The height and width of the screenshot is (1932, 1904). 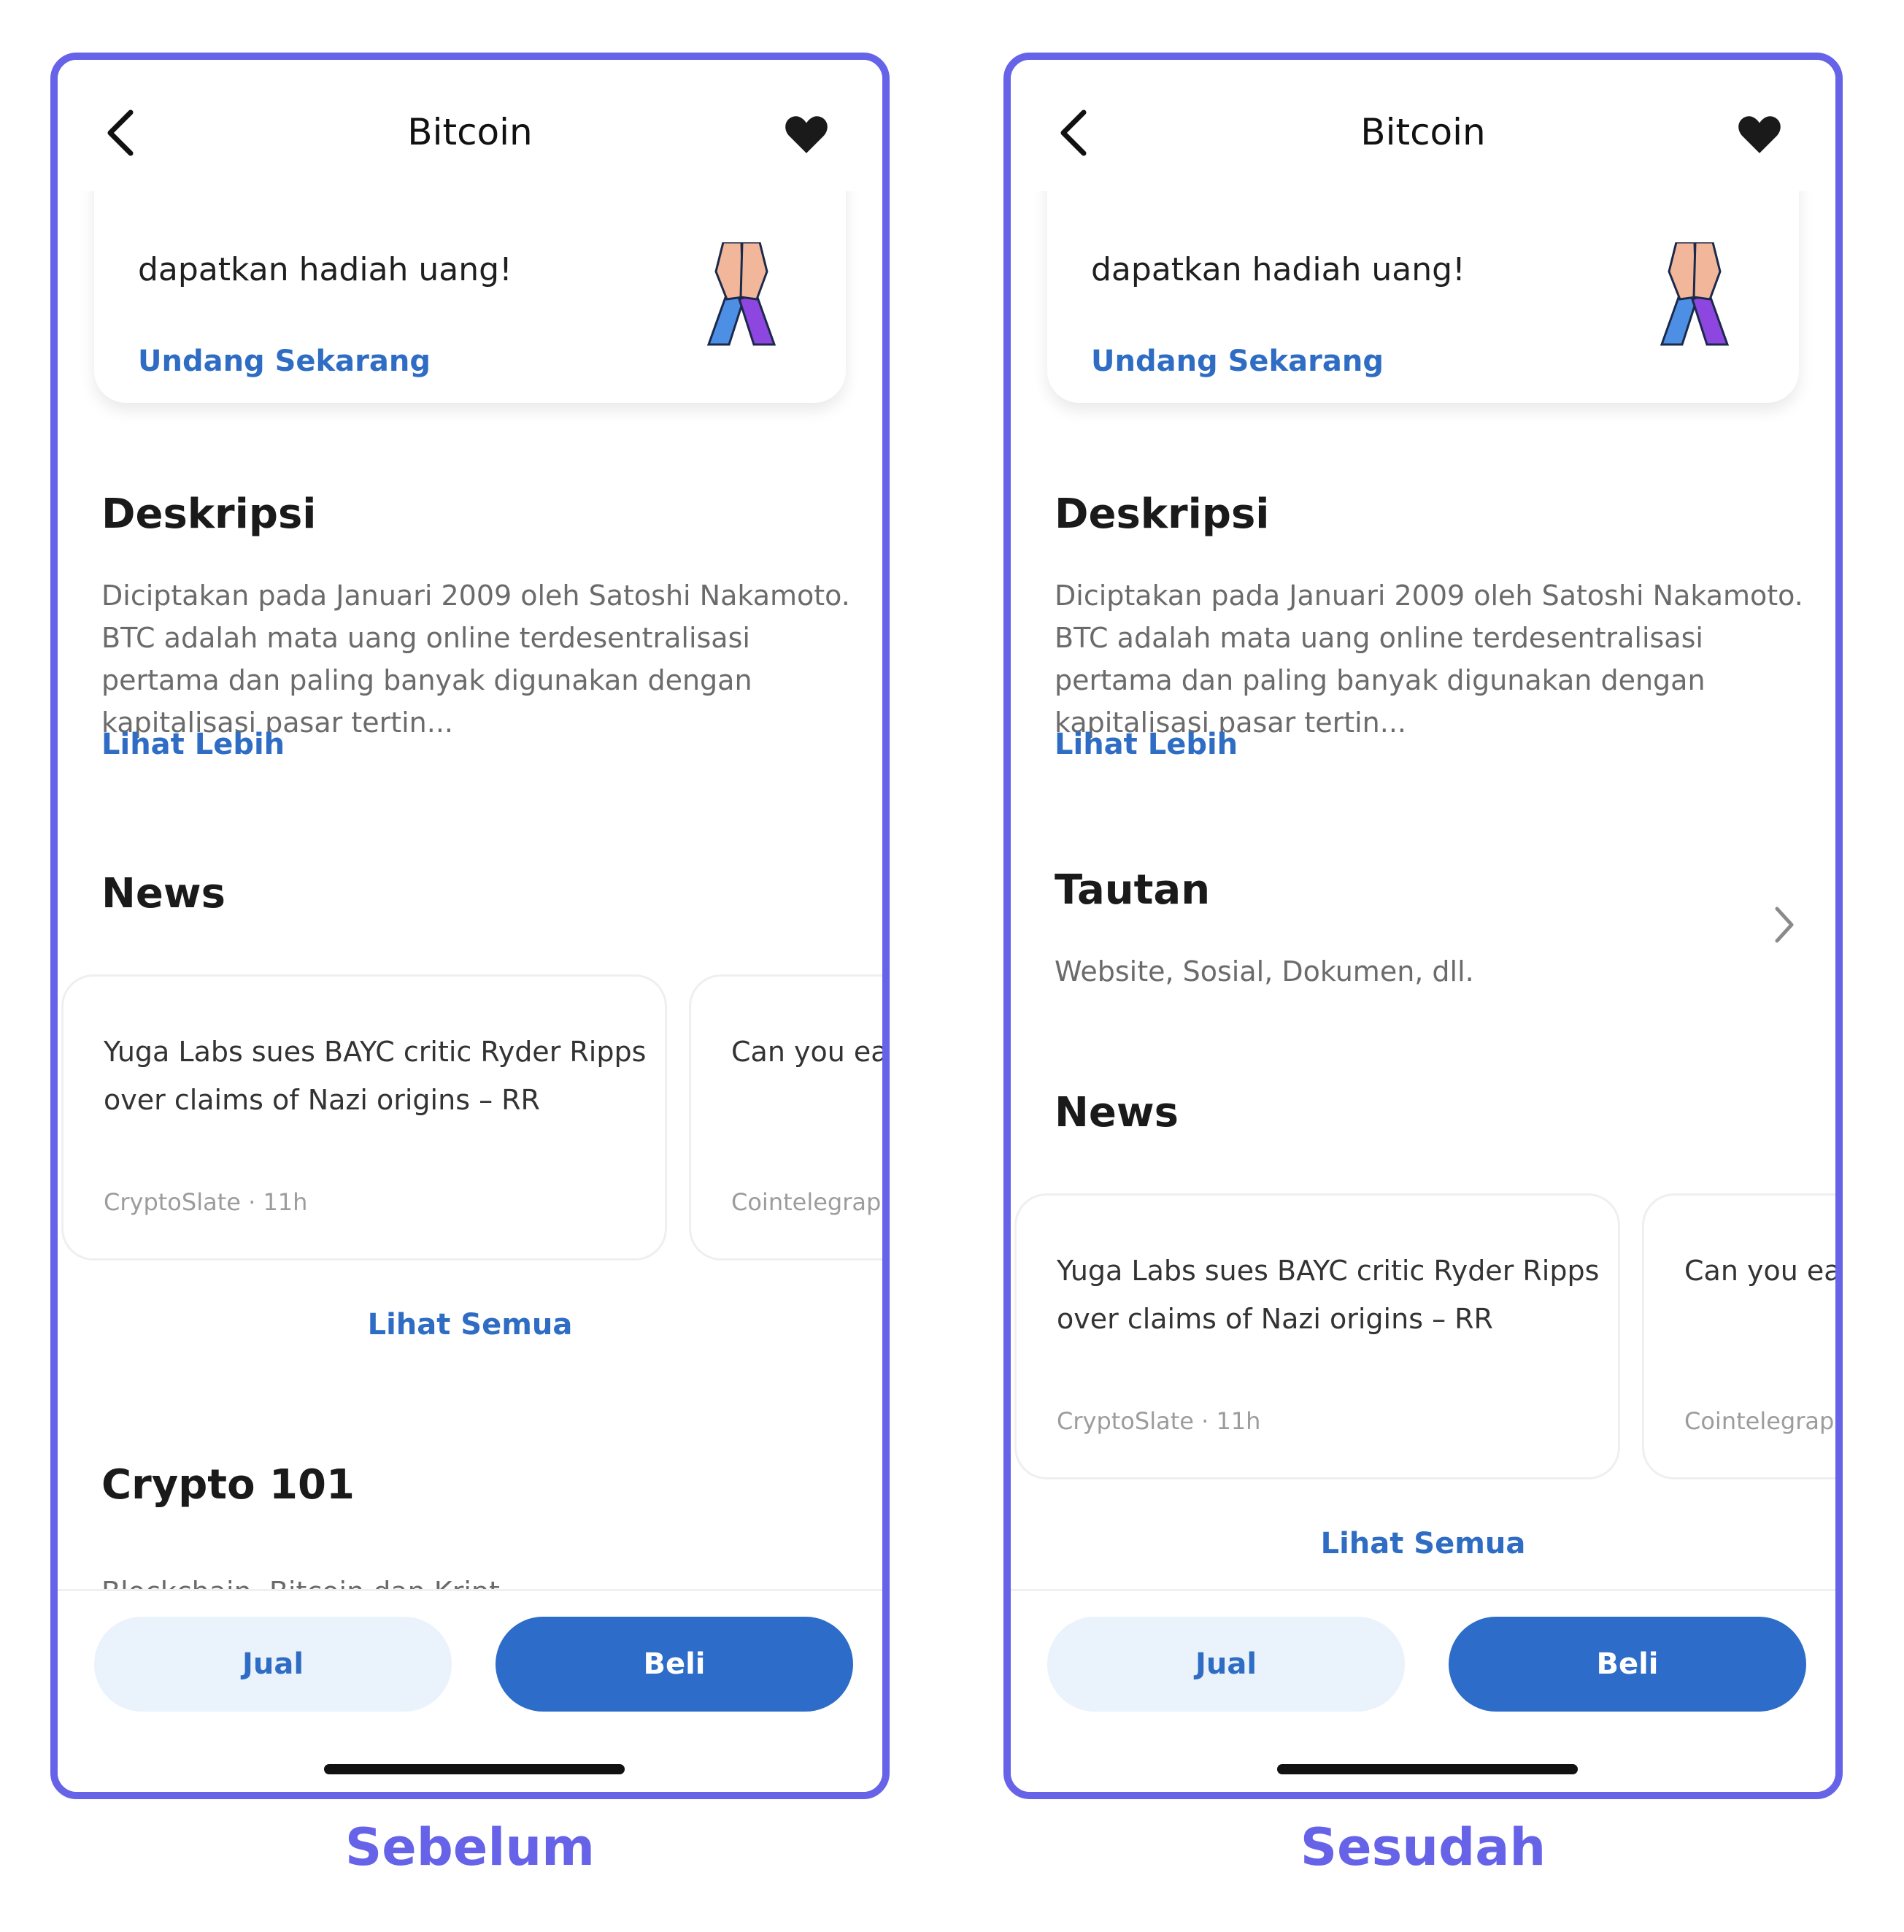 What do you see at coordinates (228, 1485) in the screenshot?
I see `crypto101-heading: Crypto 101` at bounding box center [228, 1485].